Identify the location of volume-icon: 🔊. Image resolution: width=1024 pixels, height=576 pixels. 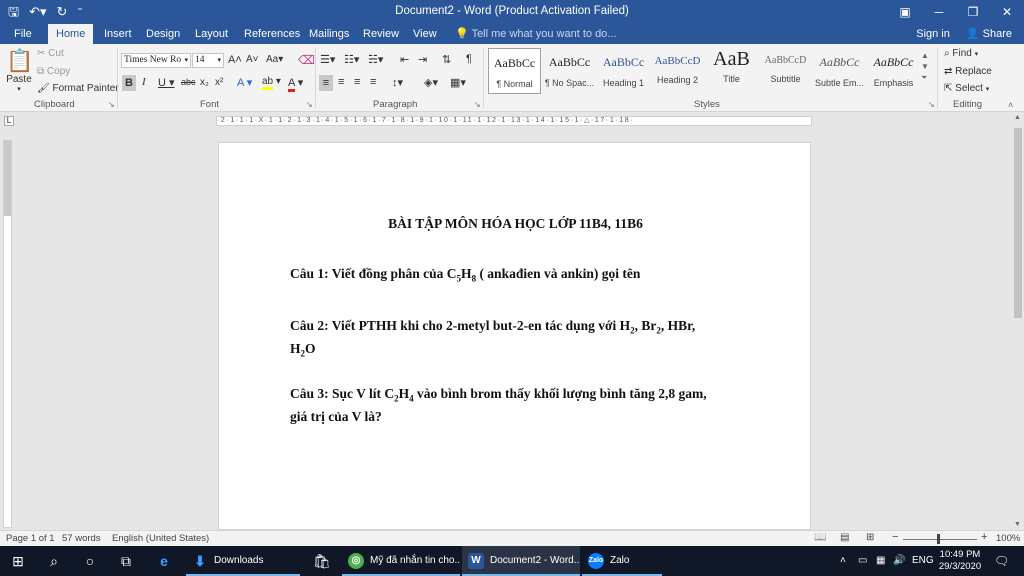
(899, 561).